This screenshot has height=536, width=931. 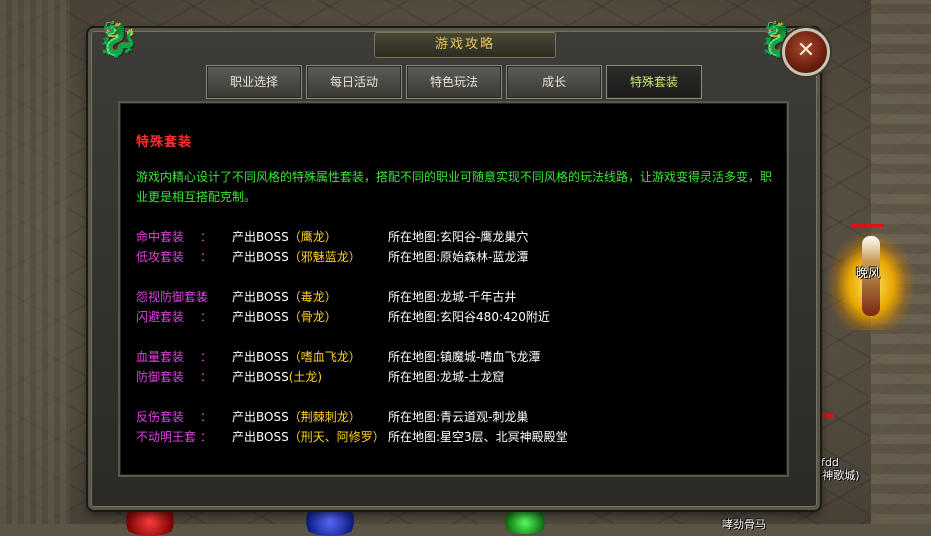 I want to click on player-name: ifdd, so click(x=828, y=462).